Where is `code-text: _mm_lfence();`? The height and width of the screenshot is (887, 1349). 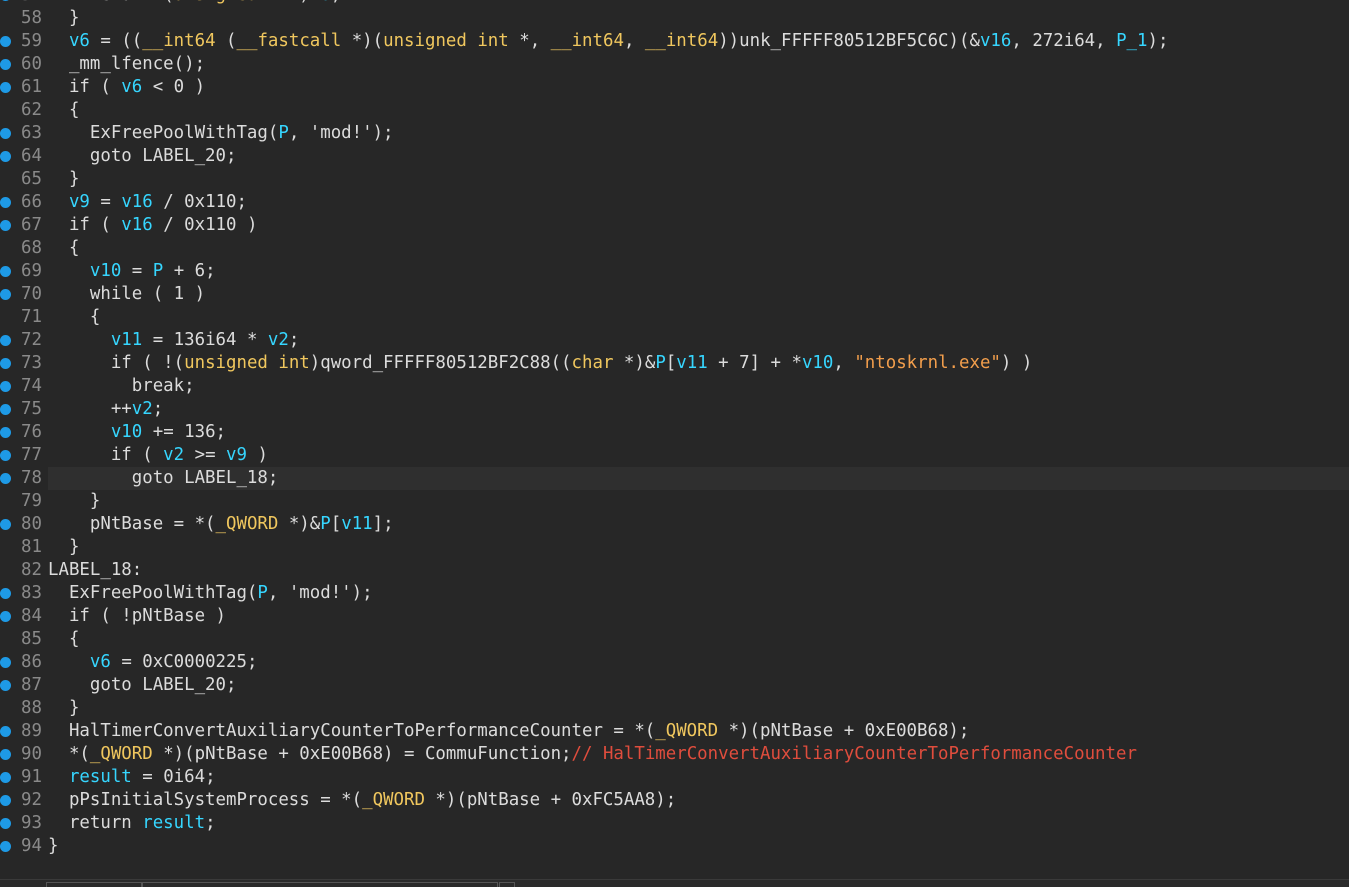
code-text: _mm_lfence(); is located at coordinates (126, 64).